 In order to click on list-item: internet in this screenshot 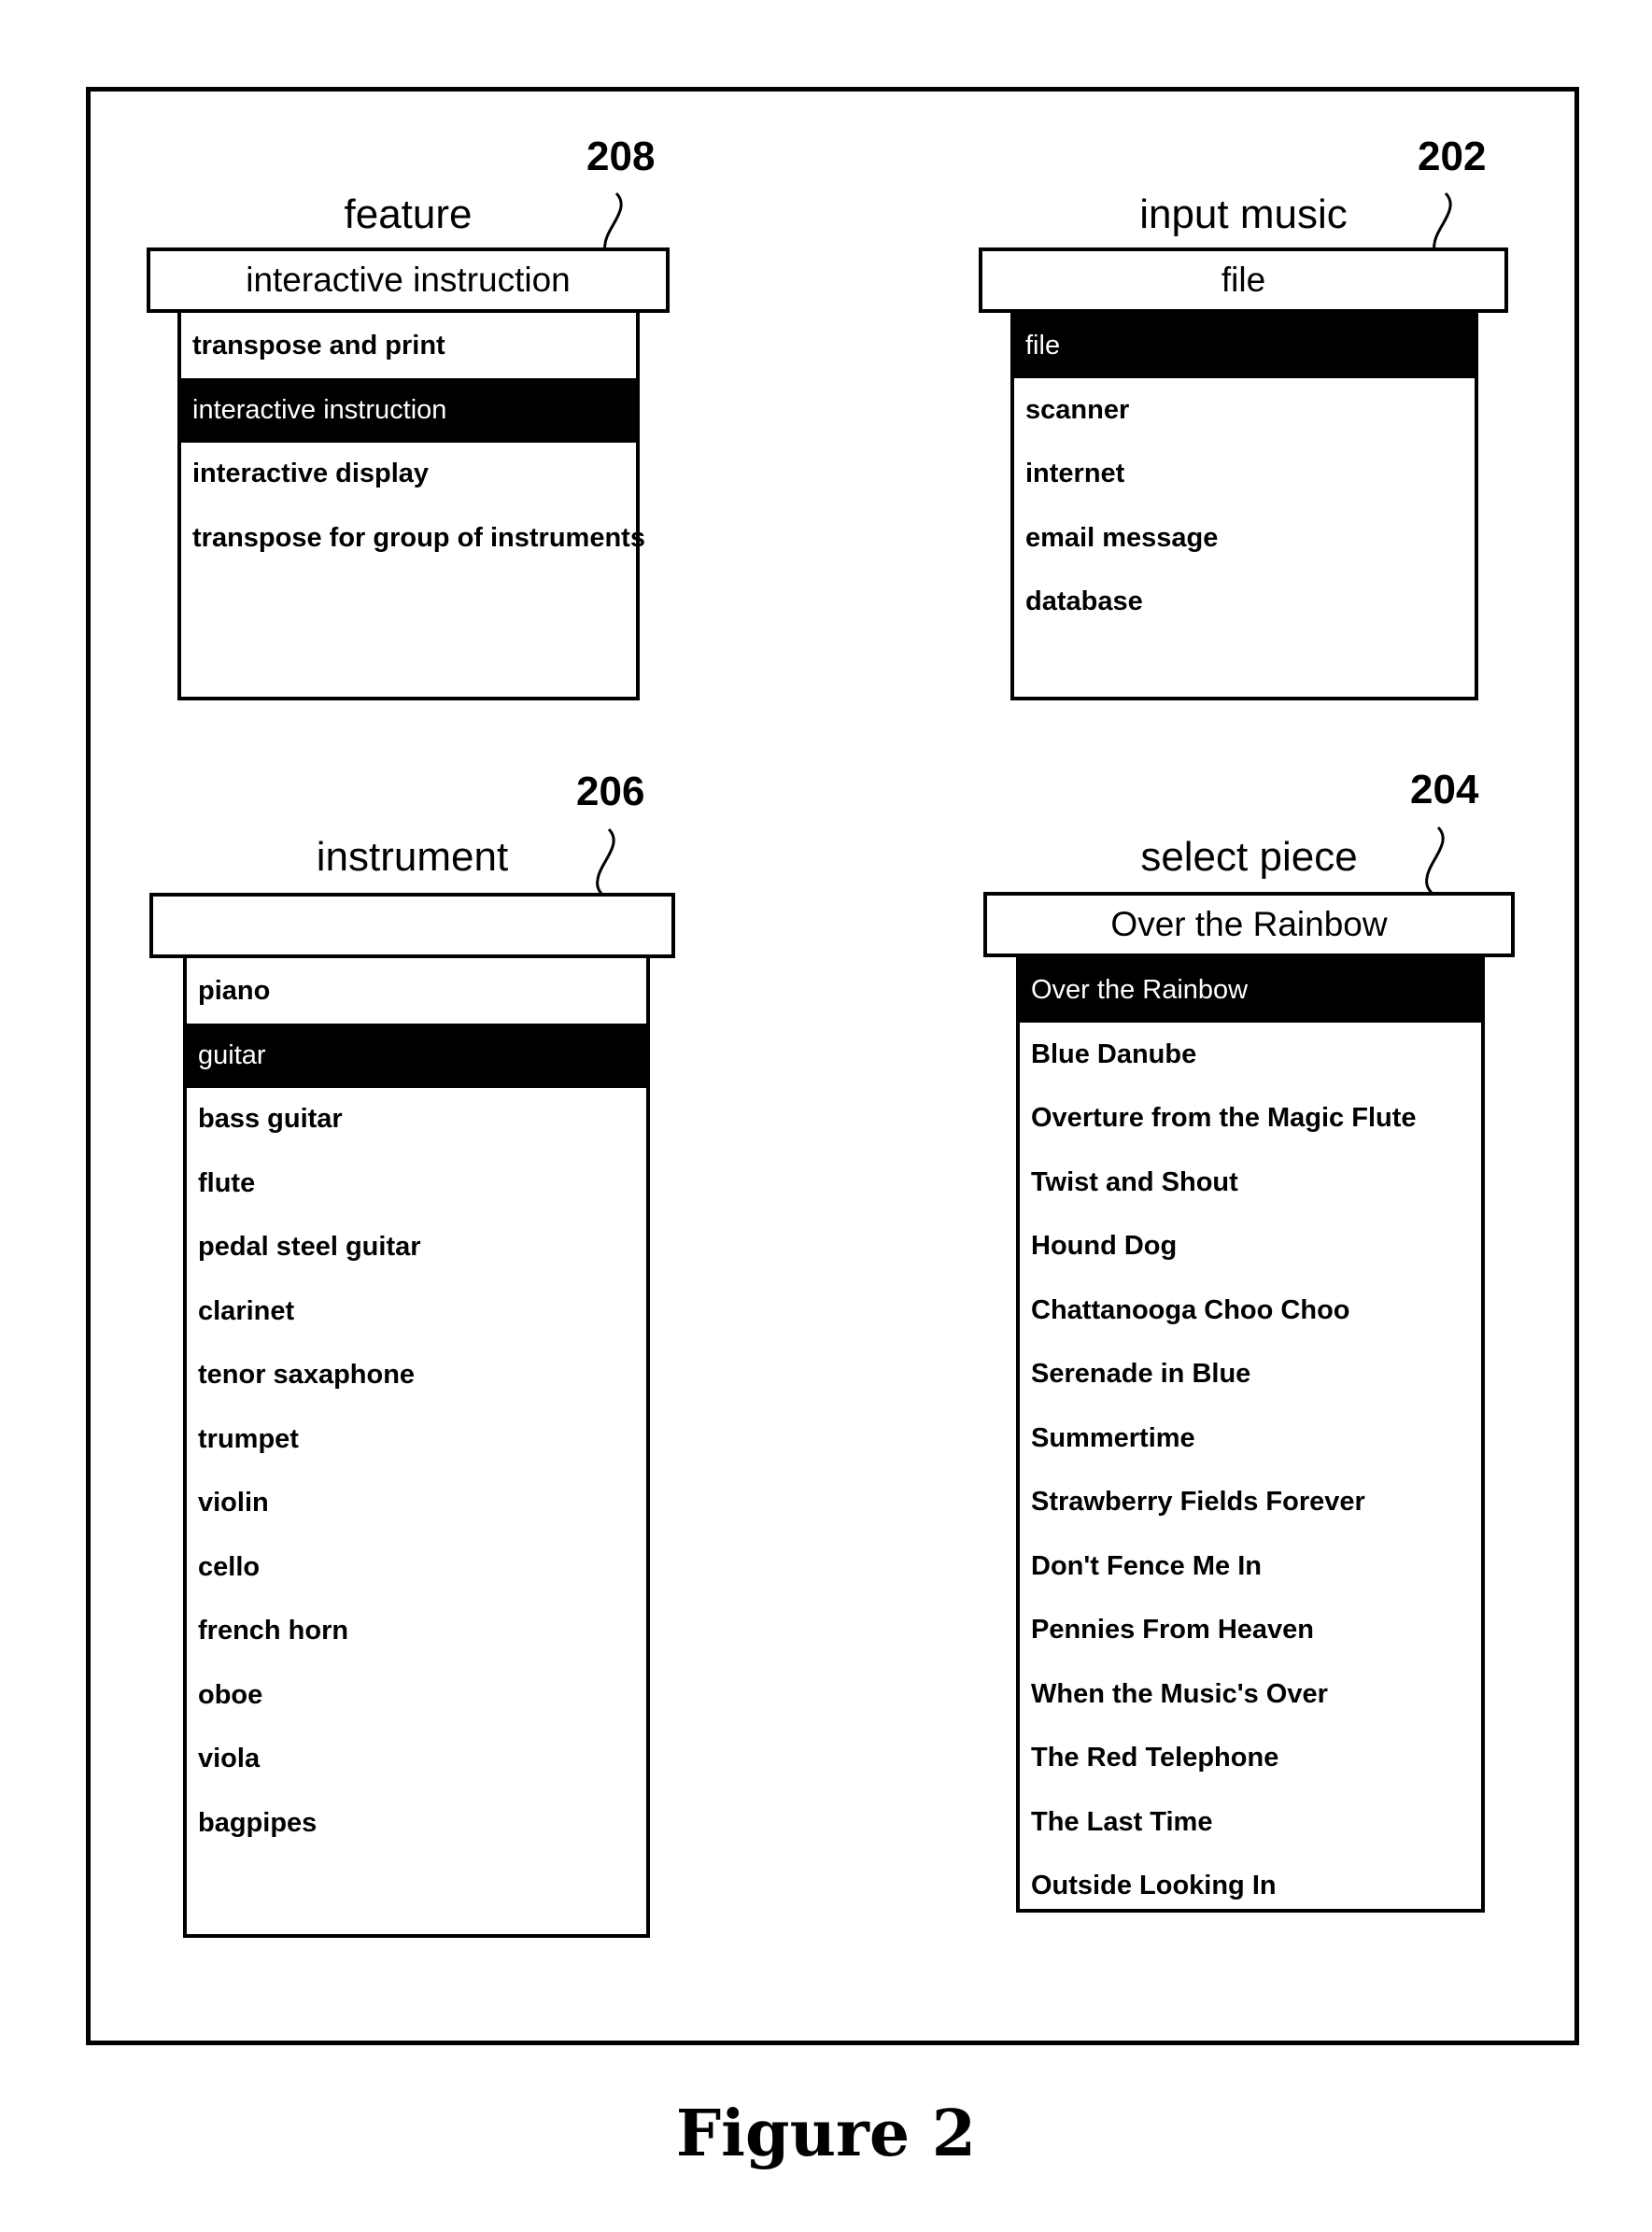, I will do `click(1244, 475)`.